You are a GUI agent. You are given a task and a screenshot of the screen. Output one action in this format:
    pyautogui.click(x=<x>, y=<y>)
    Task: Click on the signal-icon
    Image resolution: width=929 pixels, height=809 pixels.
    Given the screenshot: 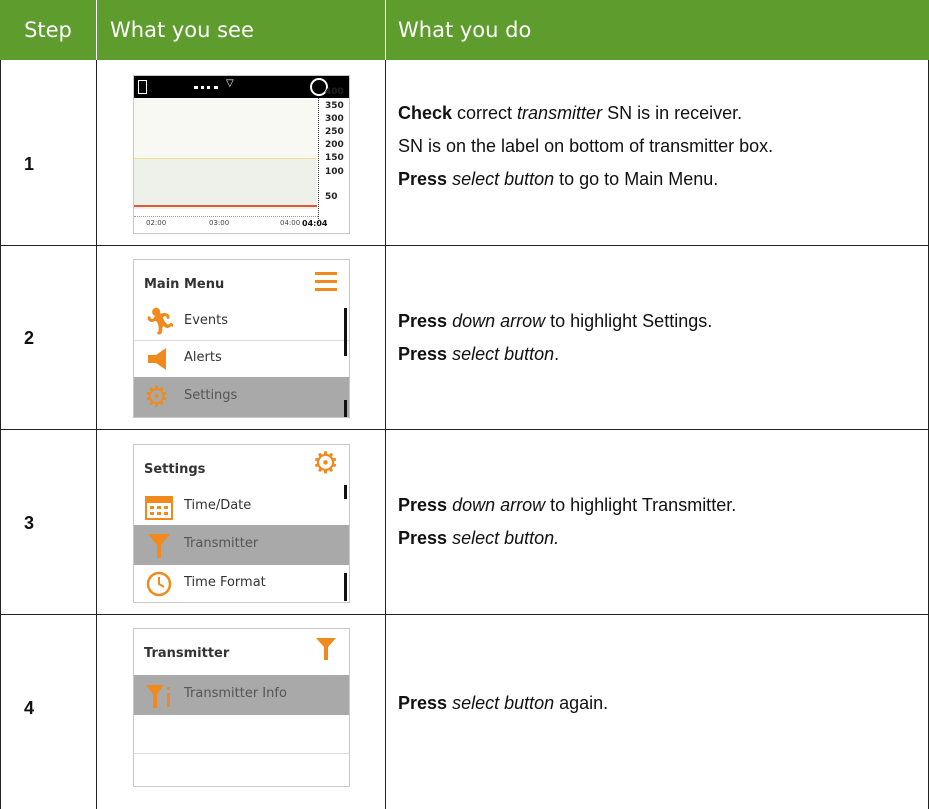 What is the action you would take?
    pyautogui.click(x=206, y=89)
    